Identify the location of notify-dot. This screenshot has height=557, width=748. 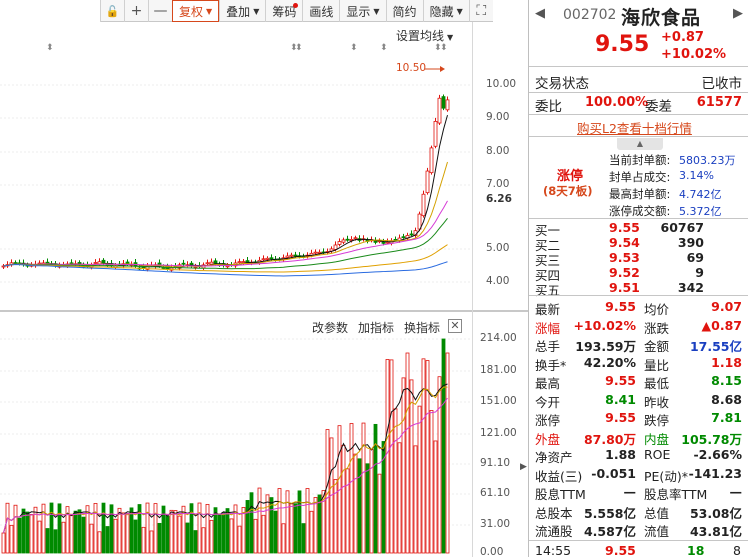
(295, 5).